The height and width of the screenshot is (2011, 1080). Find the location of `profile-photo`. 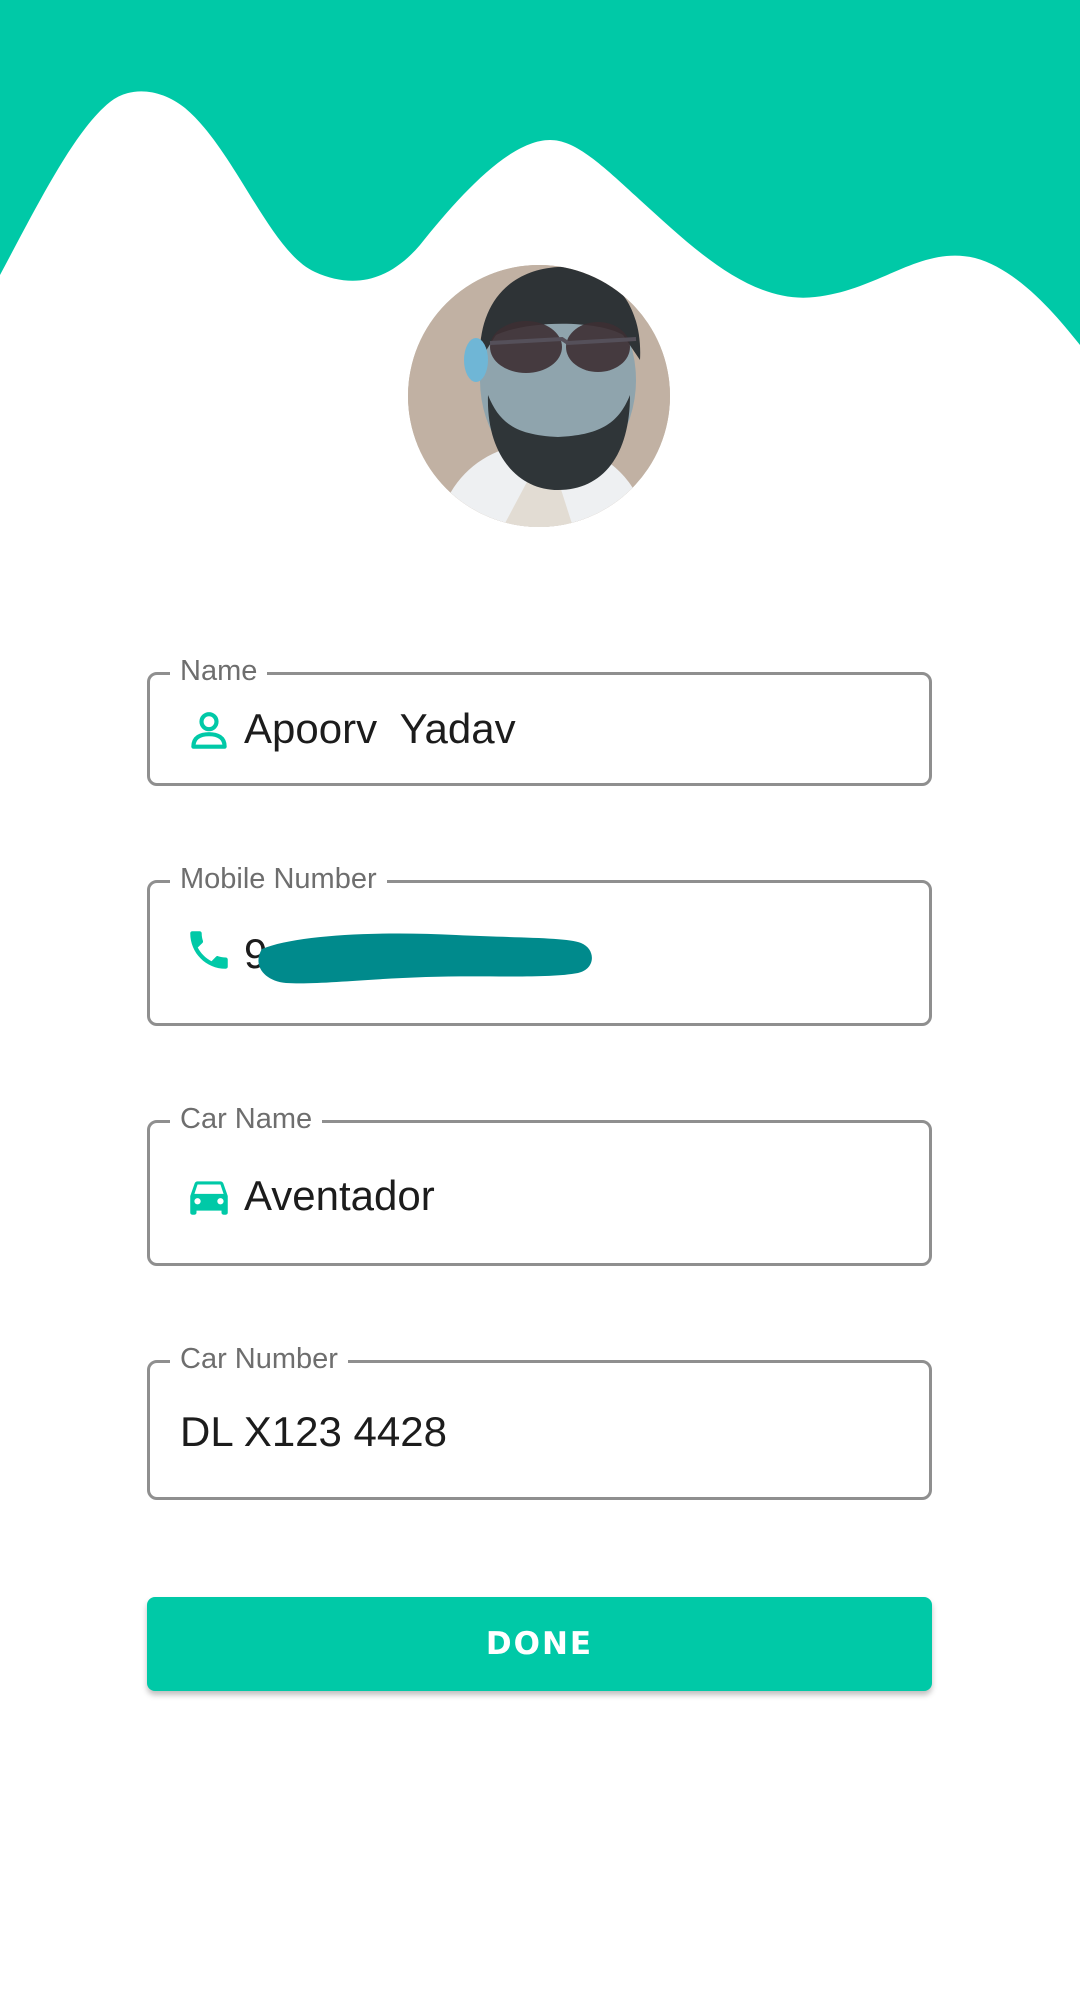

profile-photo is located at coordinates (539, 396).